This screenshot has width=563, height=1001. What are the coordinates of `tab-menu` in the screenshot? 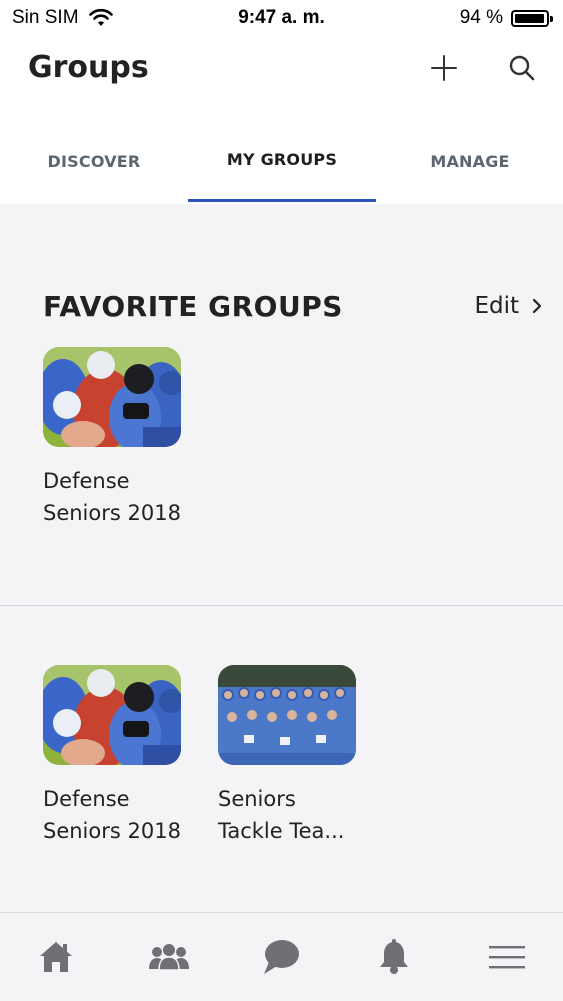 It's located at (506, 957).